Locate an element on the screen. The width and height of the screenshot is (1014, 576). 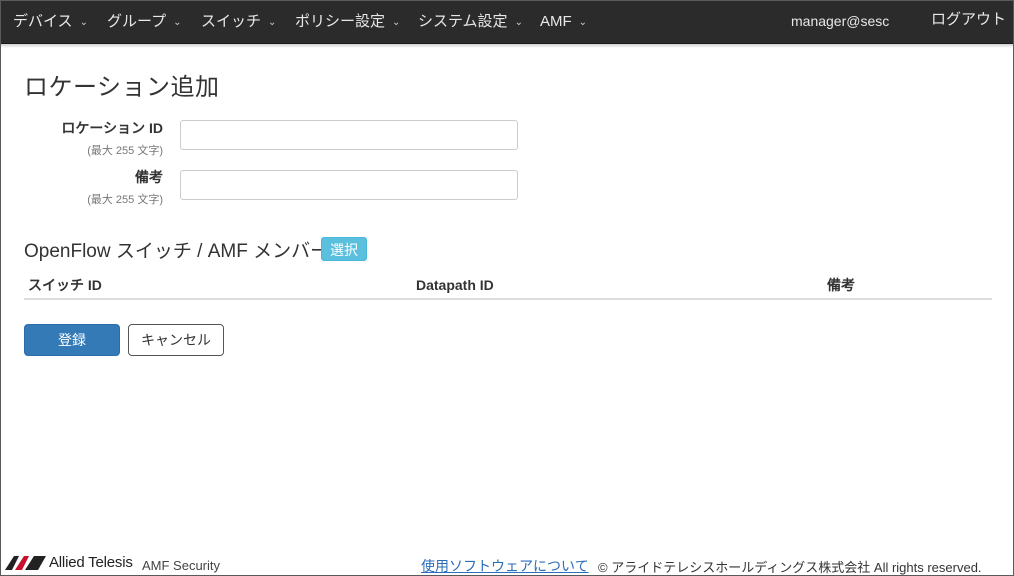
nav-menu-devices: デバイス ⌄ is located at coordinates (50, 22).